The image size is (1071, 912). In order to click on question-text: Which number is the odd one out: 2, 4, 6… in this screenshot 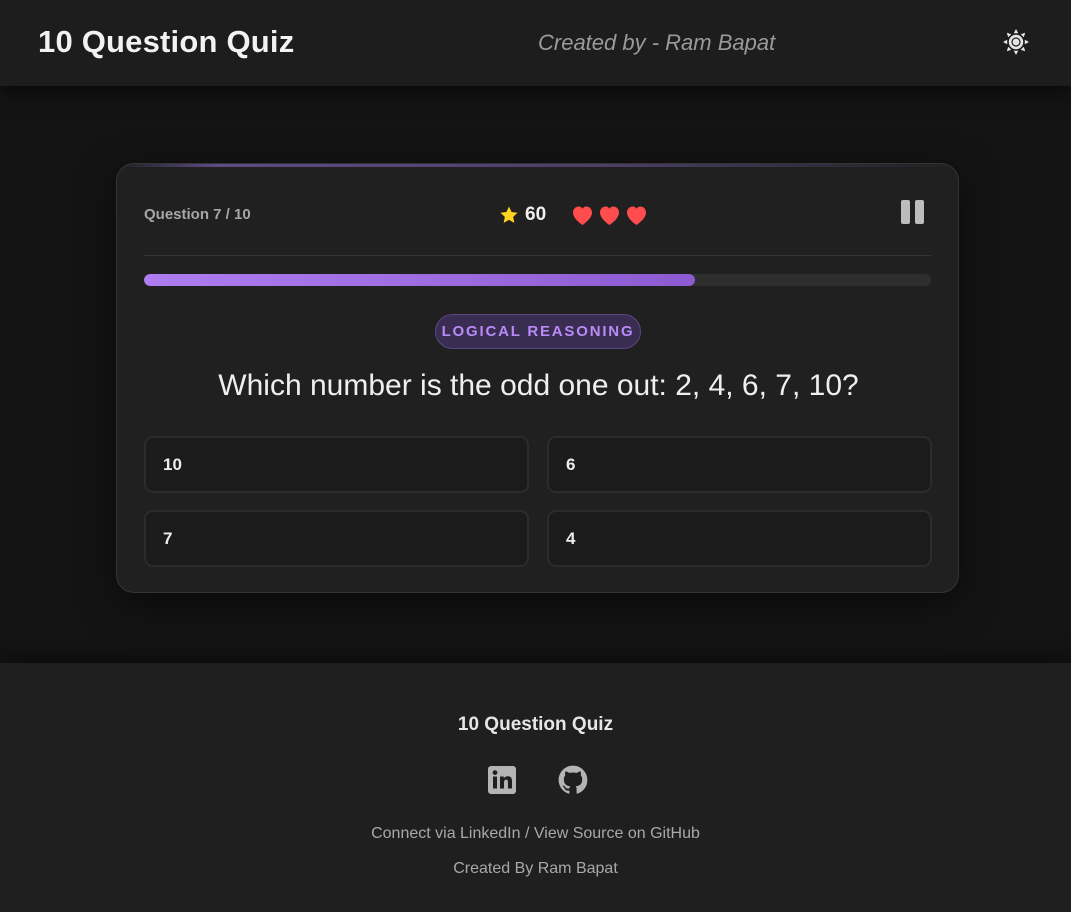, I will do `click(538, 385)`.